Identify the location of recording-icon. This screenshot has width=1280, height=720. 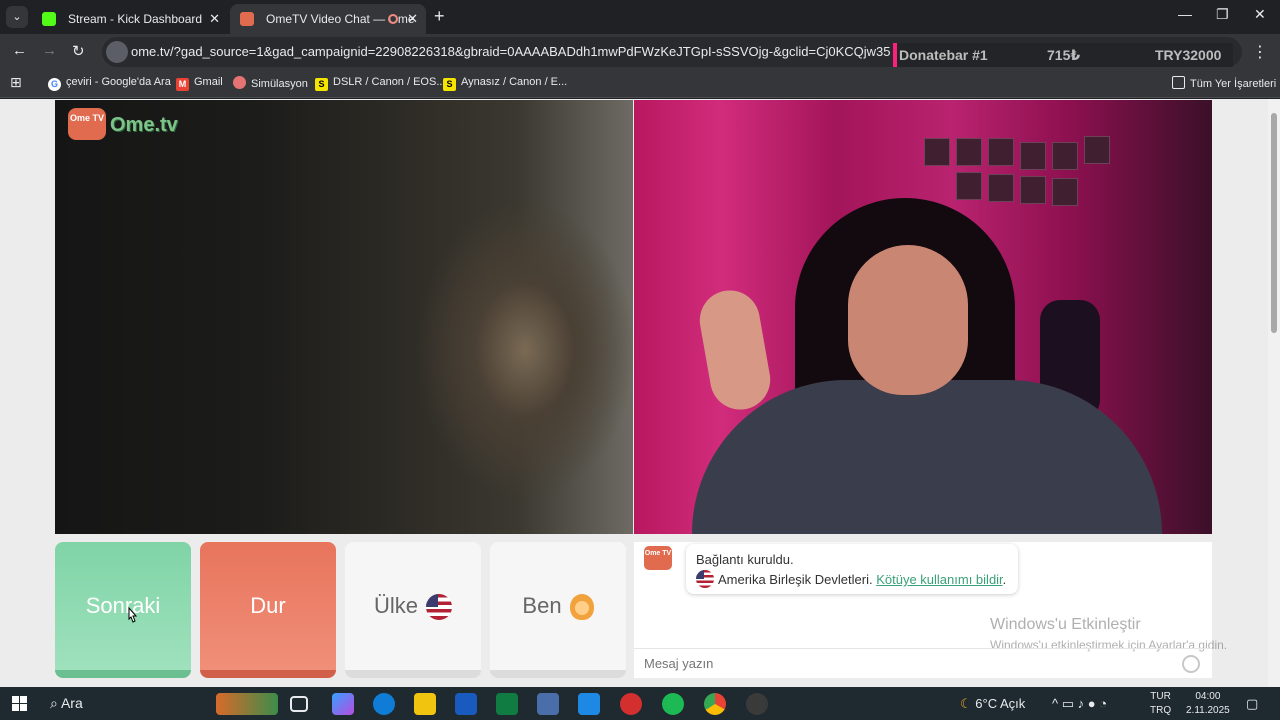
(393, 19).